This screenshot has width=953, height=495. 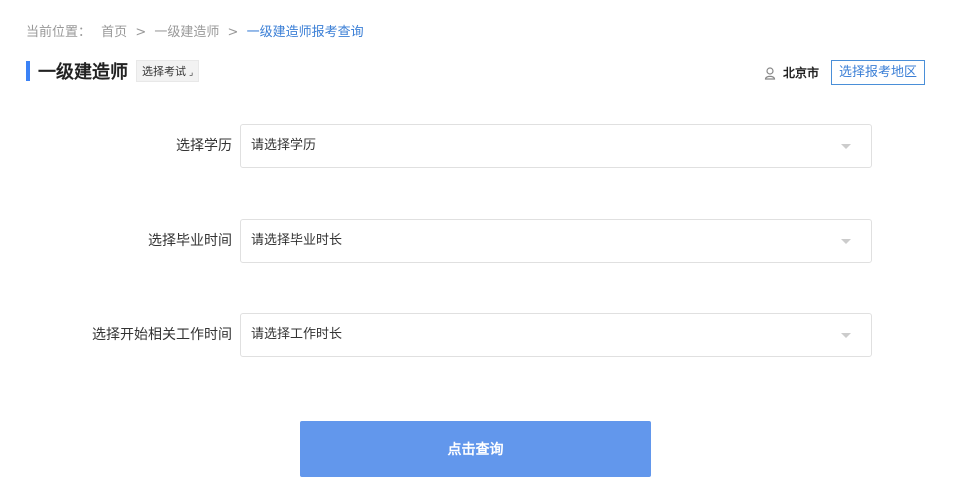 What do you see at coordinates (305, 32) in the screenshot?
I see `breadcrumb-current: 一级建造师报考查询` at bounding box center [305, 32].